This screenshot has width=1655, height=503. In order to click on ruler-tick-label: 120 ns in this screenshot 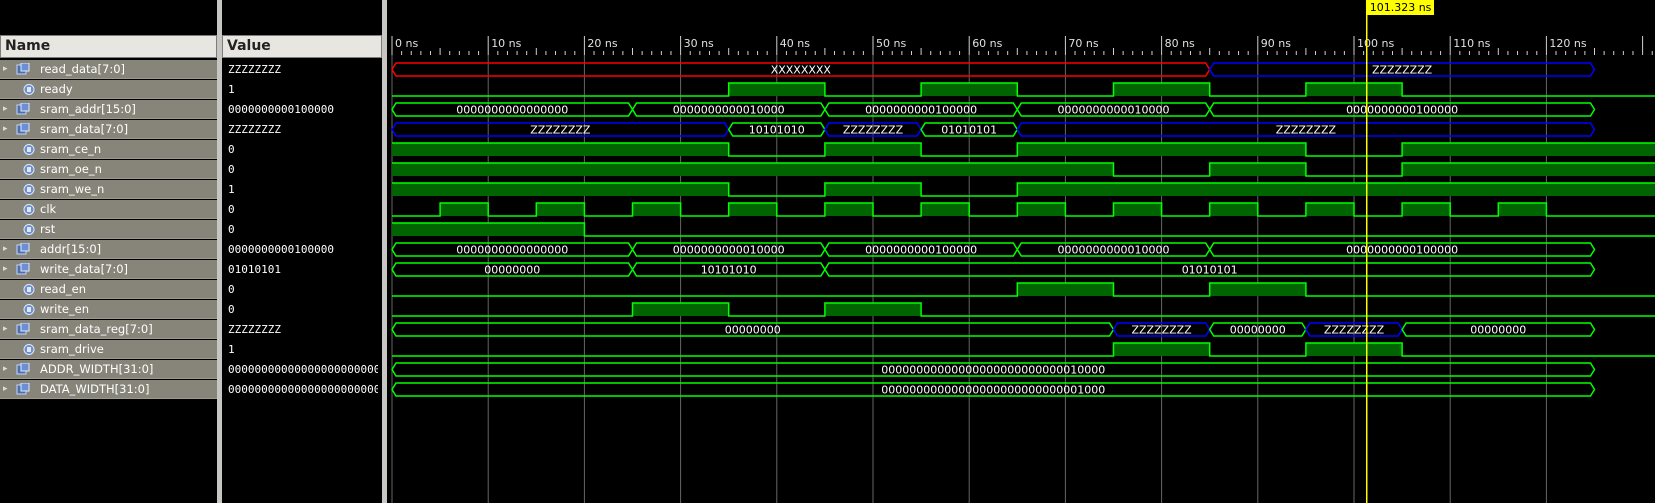, I will do `click(1567, 43)`.